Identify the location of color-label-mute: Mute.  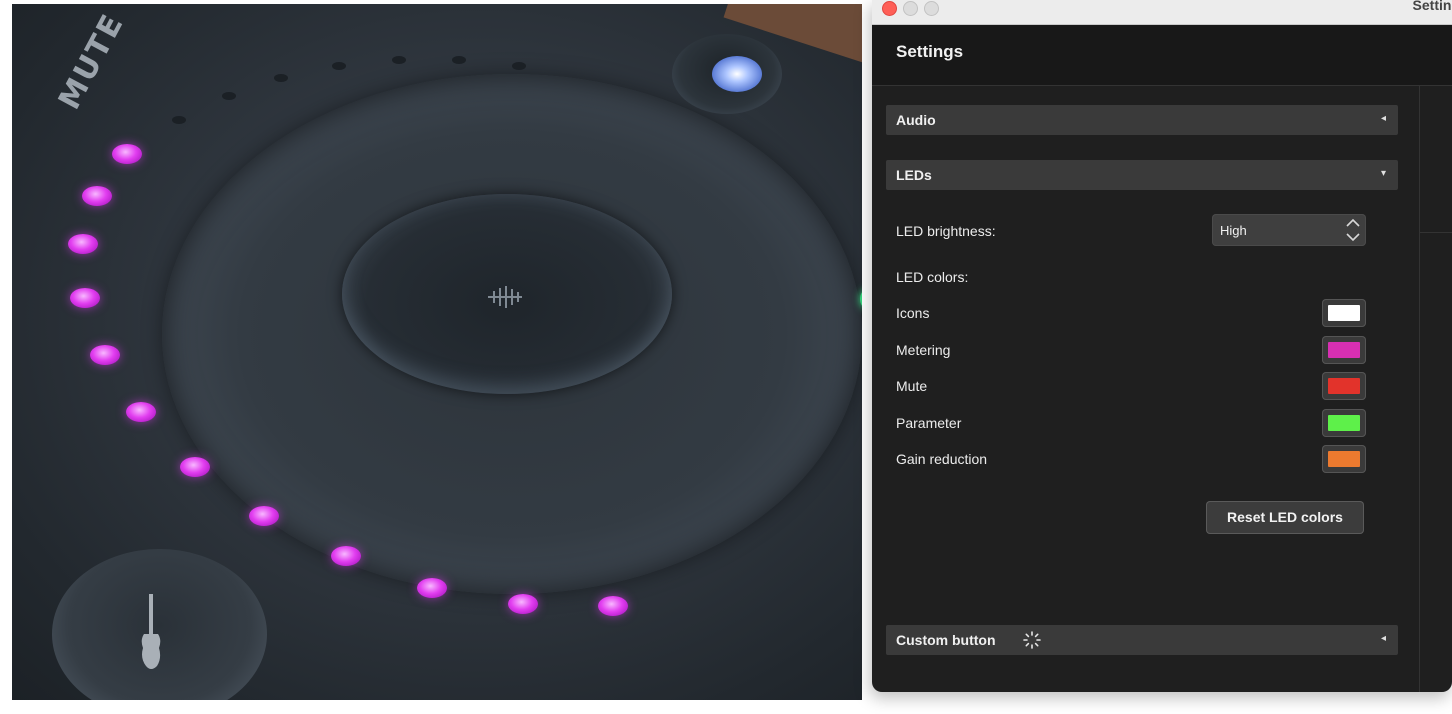
(912, 386).